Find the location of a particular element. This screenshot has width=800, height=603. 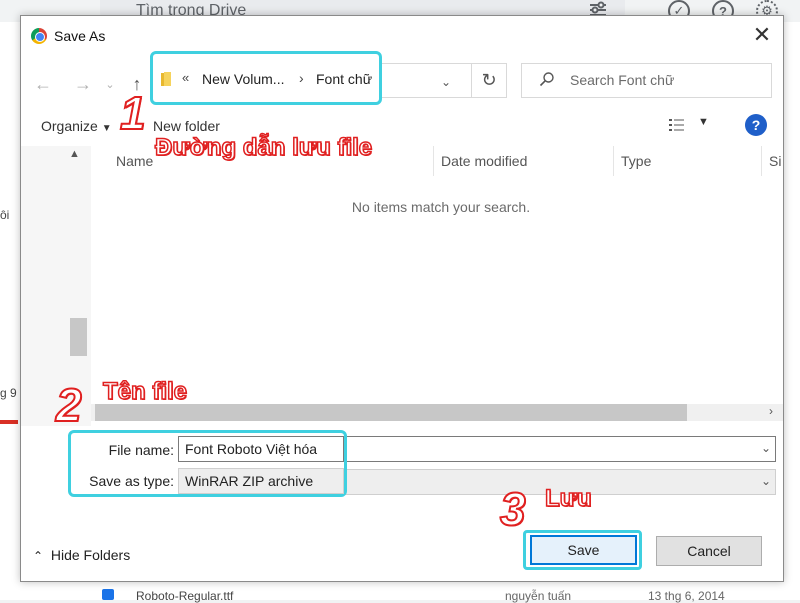

help-icon: ? is located at coordinates (756, 125).